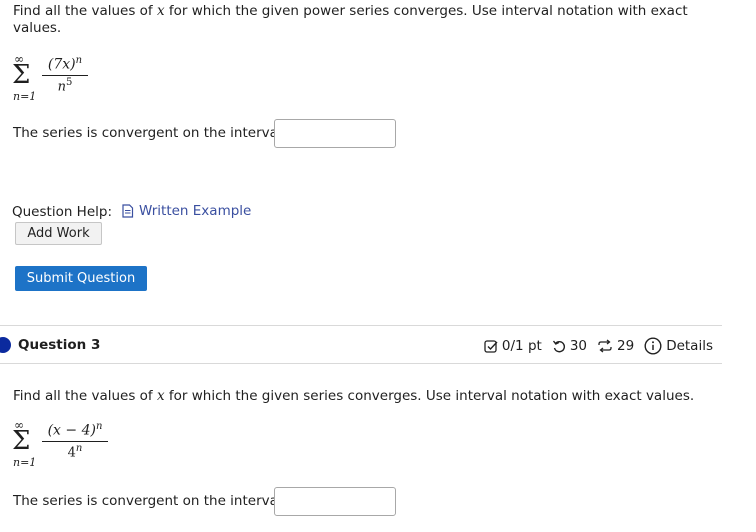 Image resolution: width=756 pixels, height=532 pixels. What do you see at coordinates (558, 346) in the screenshot?
I see `undo-icon` at bounding box center [558, 346].